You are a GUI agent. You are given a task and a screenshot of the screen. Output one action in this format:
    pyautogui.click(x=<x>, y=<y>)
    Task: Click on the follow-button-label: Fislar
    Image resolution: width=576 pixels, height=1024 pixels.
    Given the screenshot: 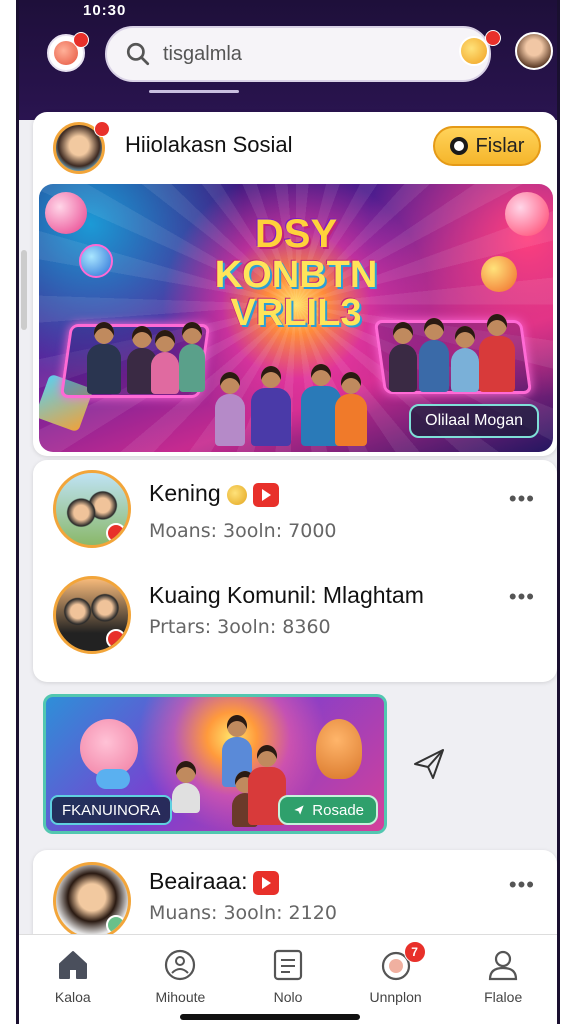 What is the action you would take?
    pyautogui.click(x=500, y=145)
    